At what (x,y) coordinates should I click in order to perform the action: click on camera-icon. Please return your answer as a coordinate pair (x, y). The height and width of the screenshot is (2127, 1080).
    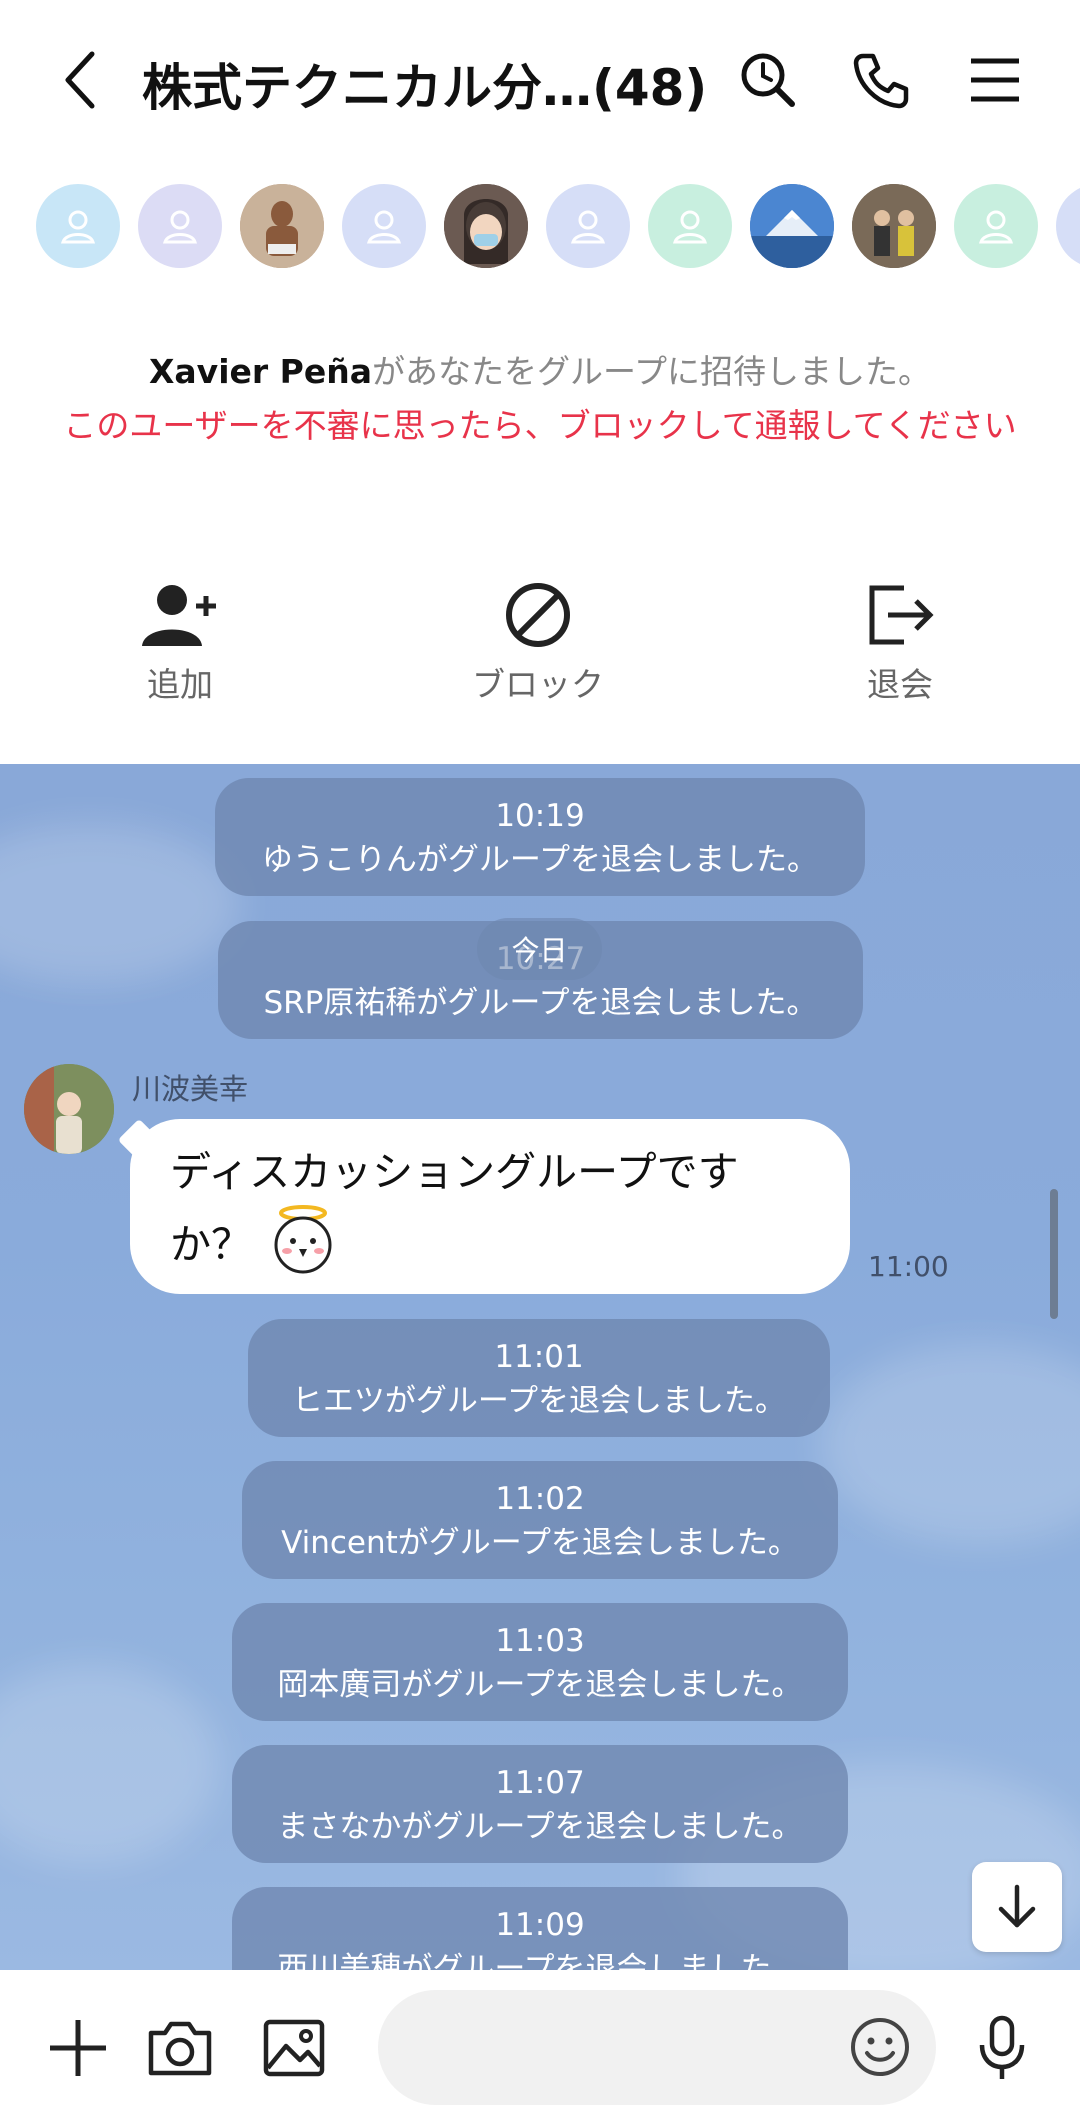
    Looking at the image, I should click on (180, 2048).